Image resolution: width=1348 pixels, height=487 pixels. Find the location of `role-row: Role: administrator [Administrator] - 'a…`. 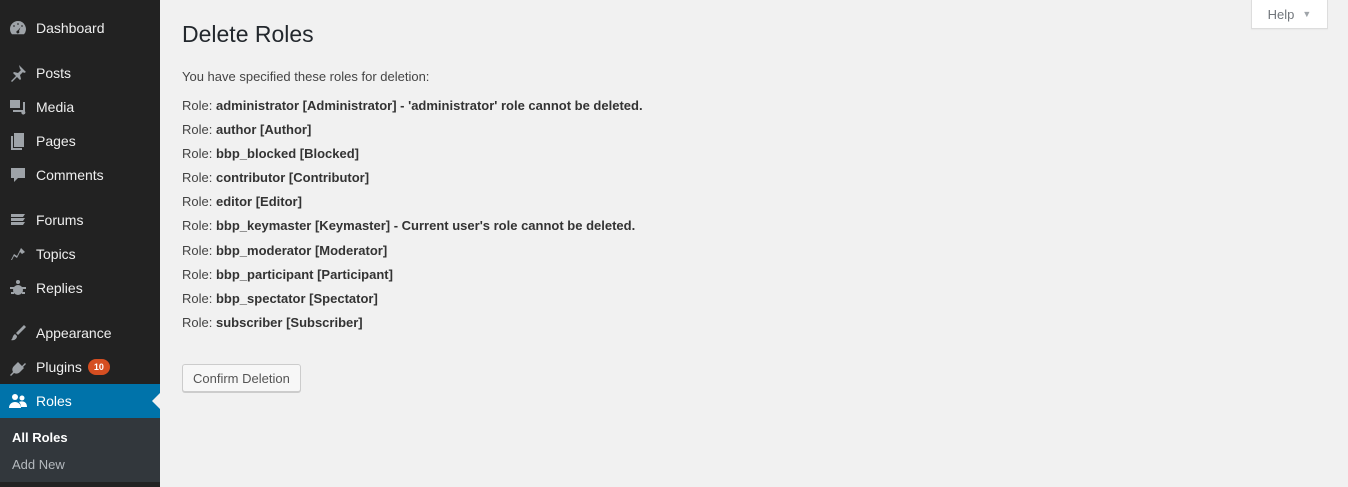

role-row: Role: administrator [Administrator] - 'a… is located at coordinates (755, 106).